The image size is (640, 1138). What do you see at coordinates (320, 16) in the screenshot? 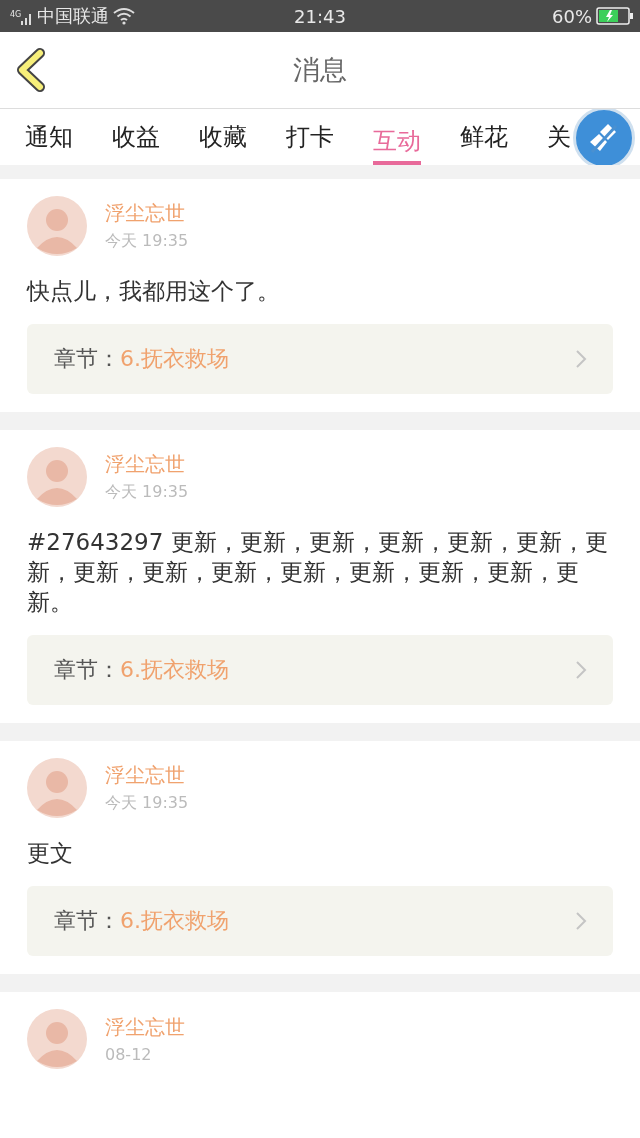
I see `clock: 21:43` at bounding box center [320, 16].